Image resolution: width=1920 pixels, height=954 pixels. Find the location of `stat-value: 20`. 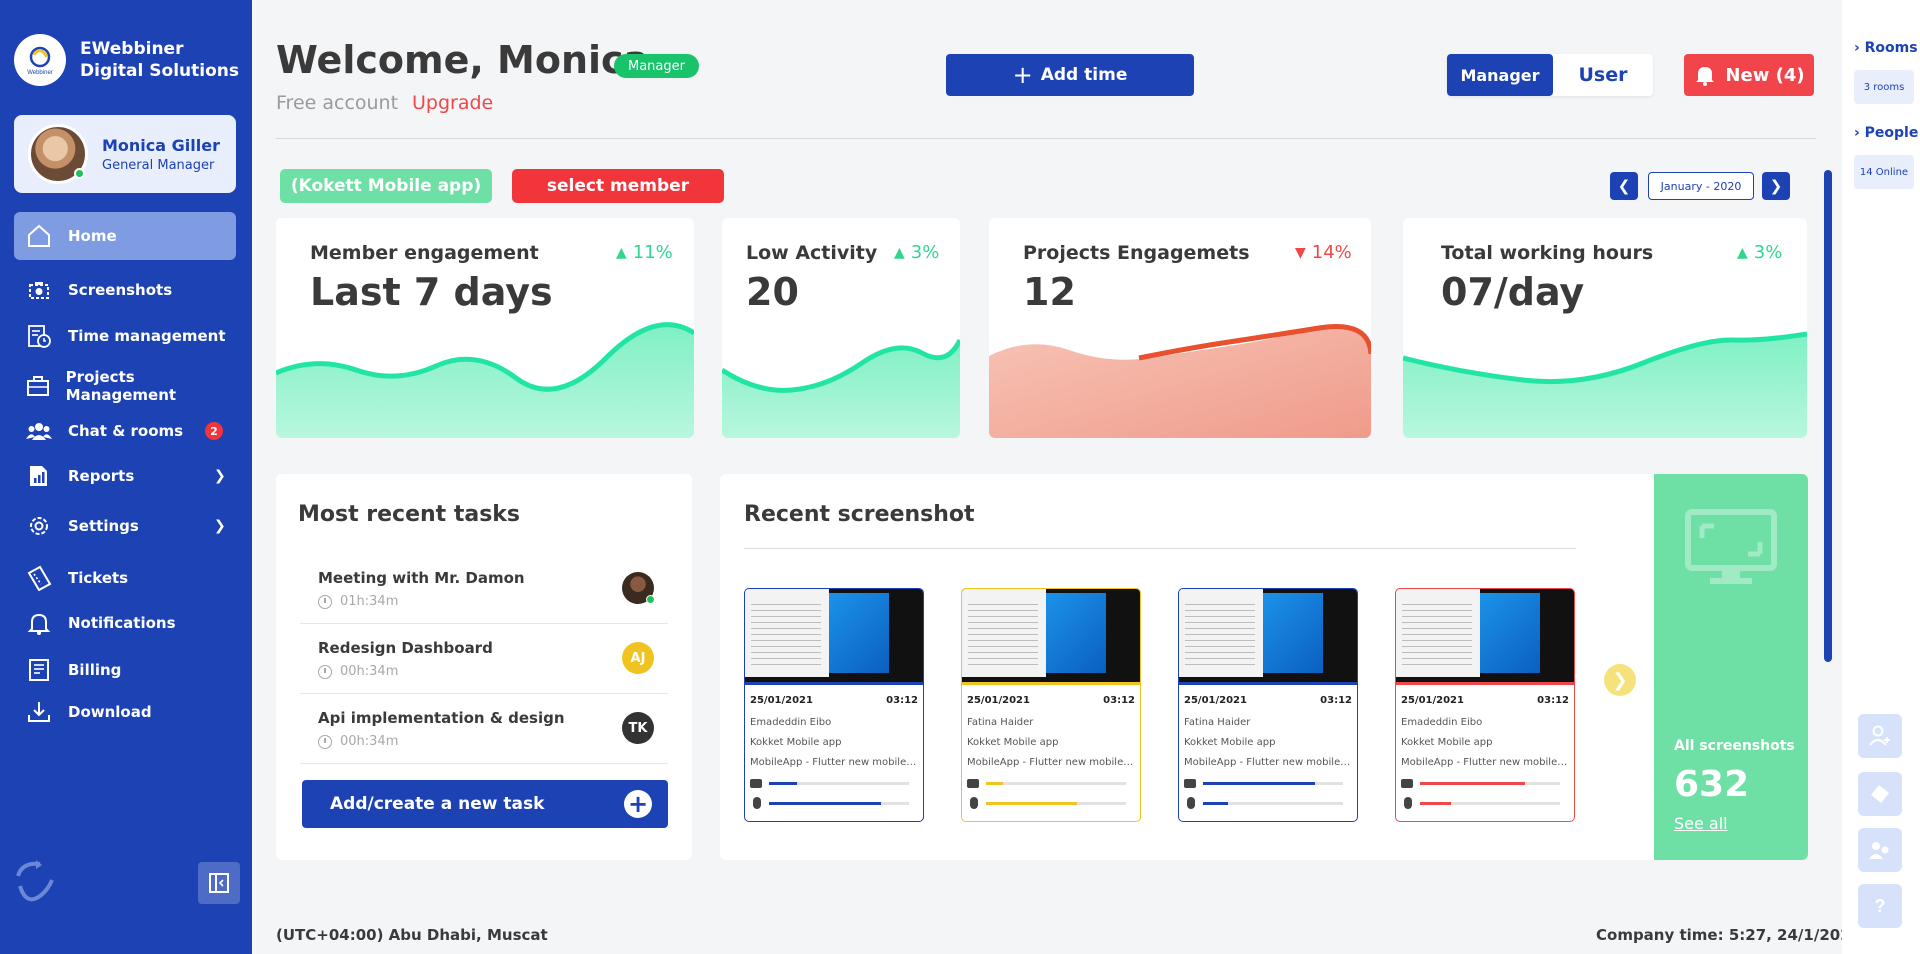

stat-value: 20 is located at coordinates (772, 292).